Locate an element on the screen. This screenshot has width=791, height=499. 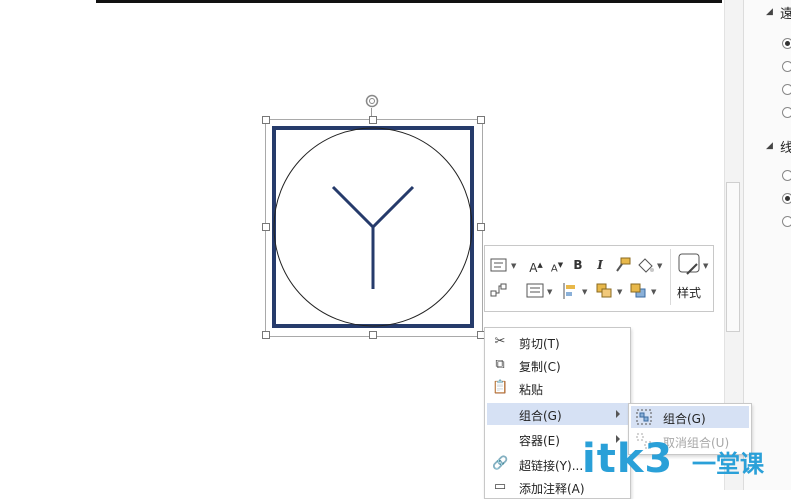
scissors-icon: ✂ is located at coordinates (500, 341).